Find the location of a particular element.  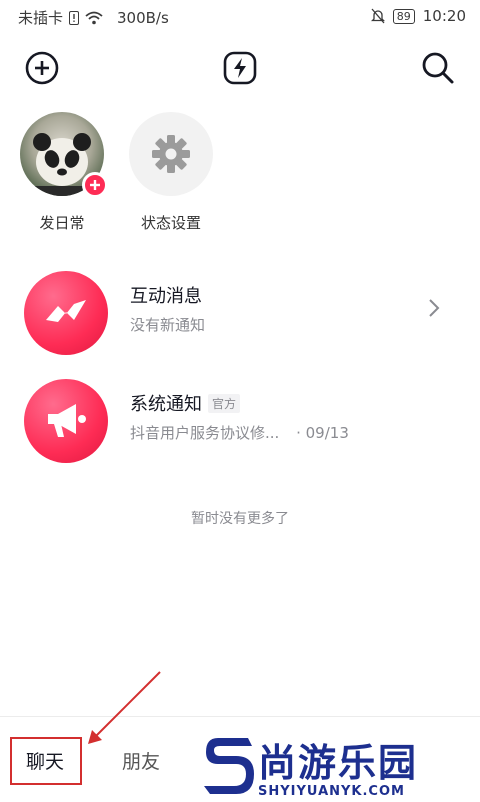

message-title: 互动消息 is located at coordinates (166, 295).